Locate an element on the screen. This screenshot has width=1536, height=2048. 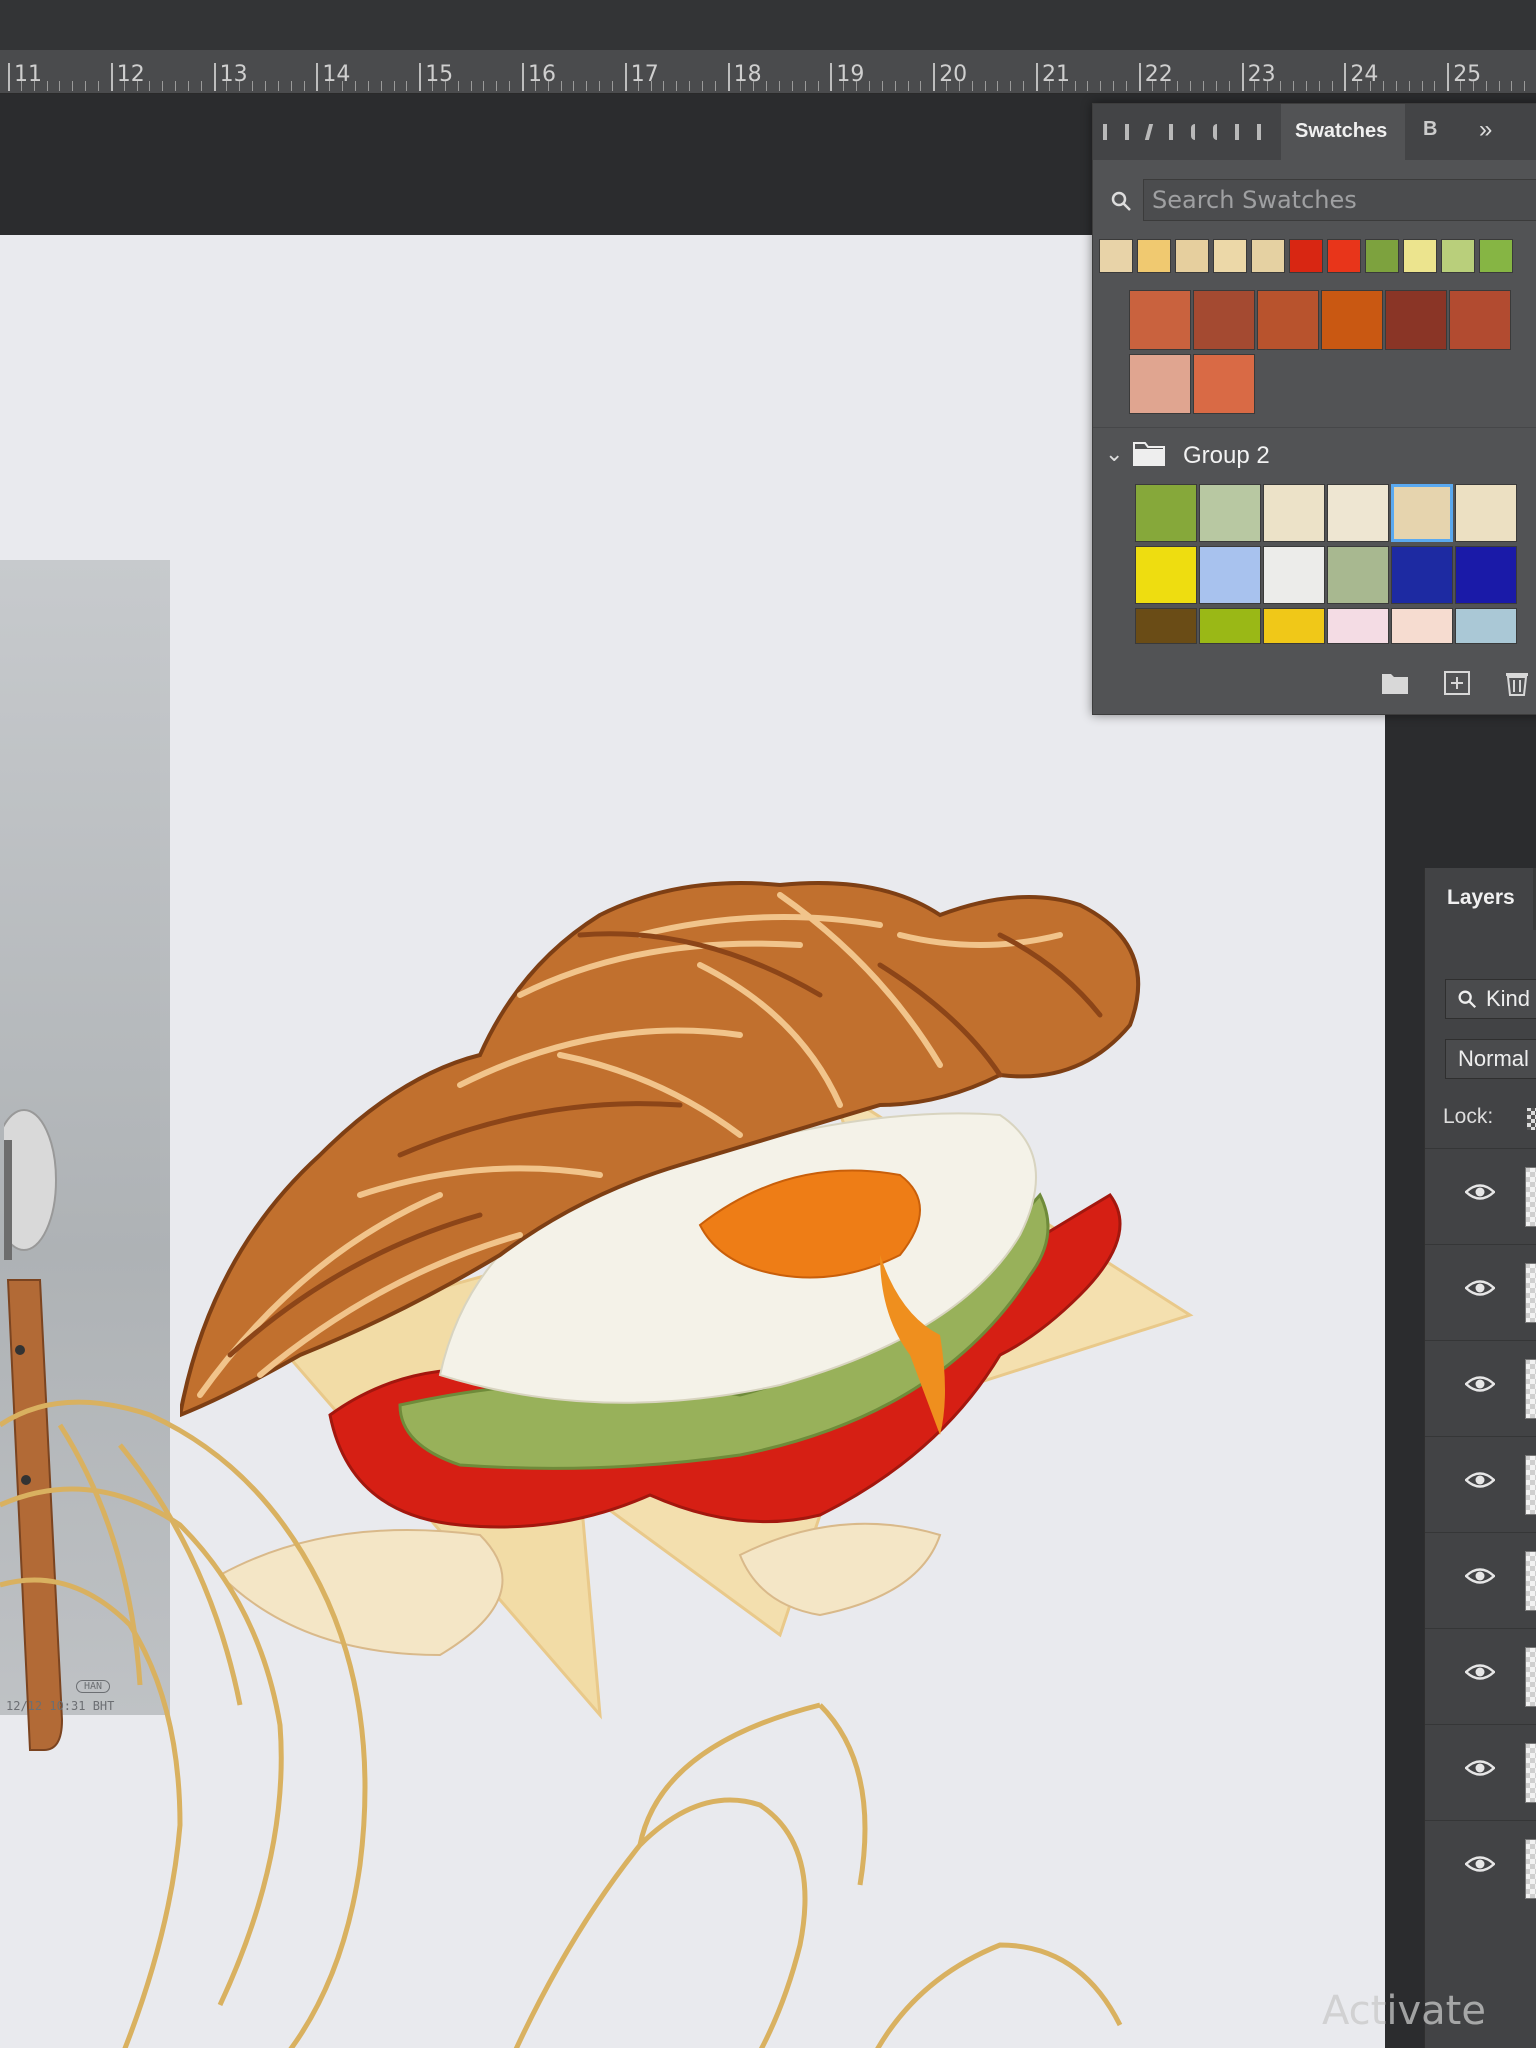
new-swatch-icon is located at coordinates (1457, 683).